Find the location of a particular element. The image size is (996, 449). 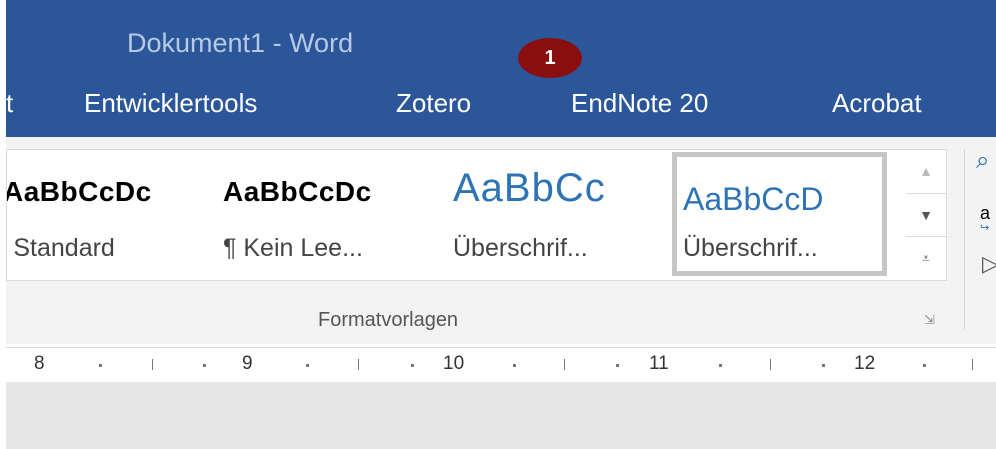

scroll-up-icon: ▲ is located at coordinates (926, 171).